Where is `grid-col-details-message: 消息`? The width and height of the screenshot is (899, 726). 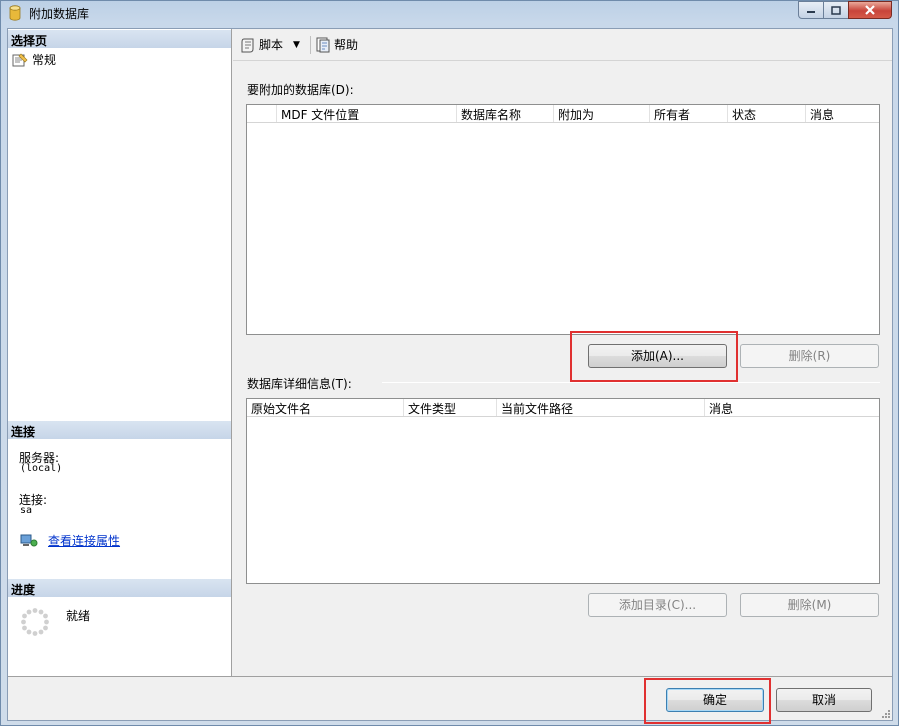 grid-col-details-message: 消息 is located at coordinates (792, 407).